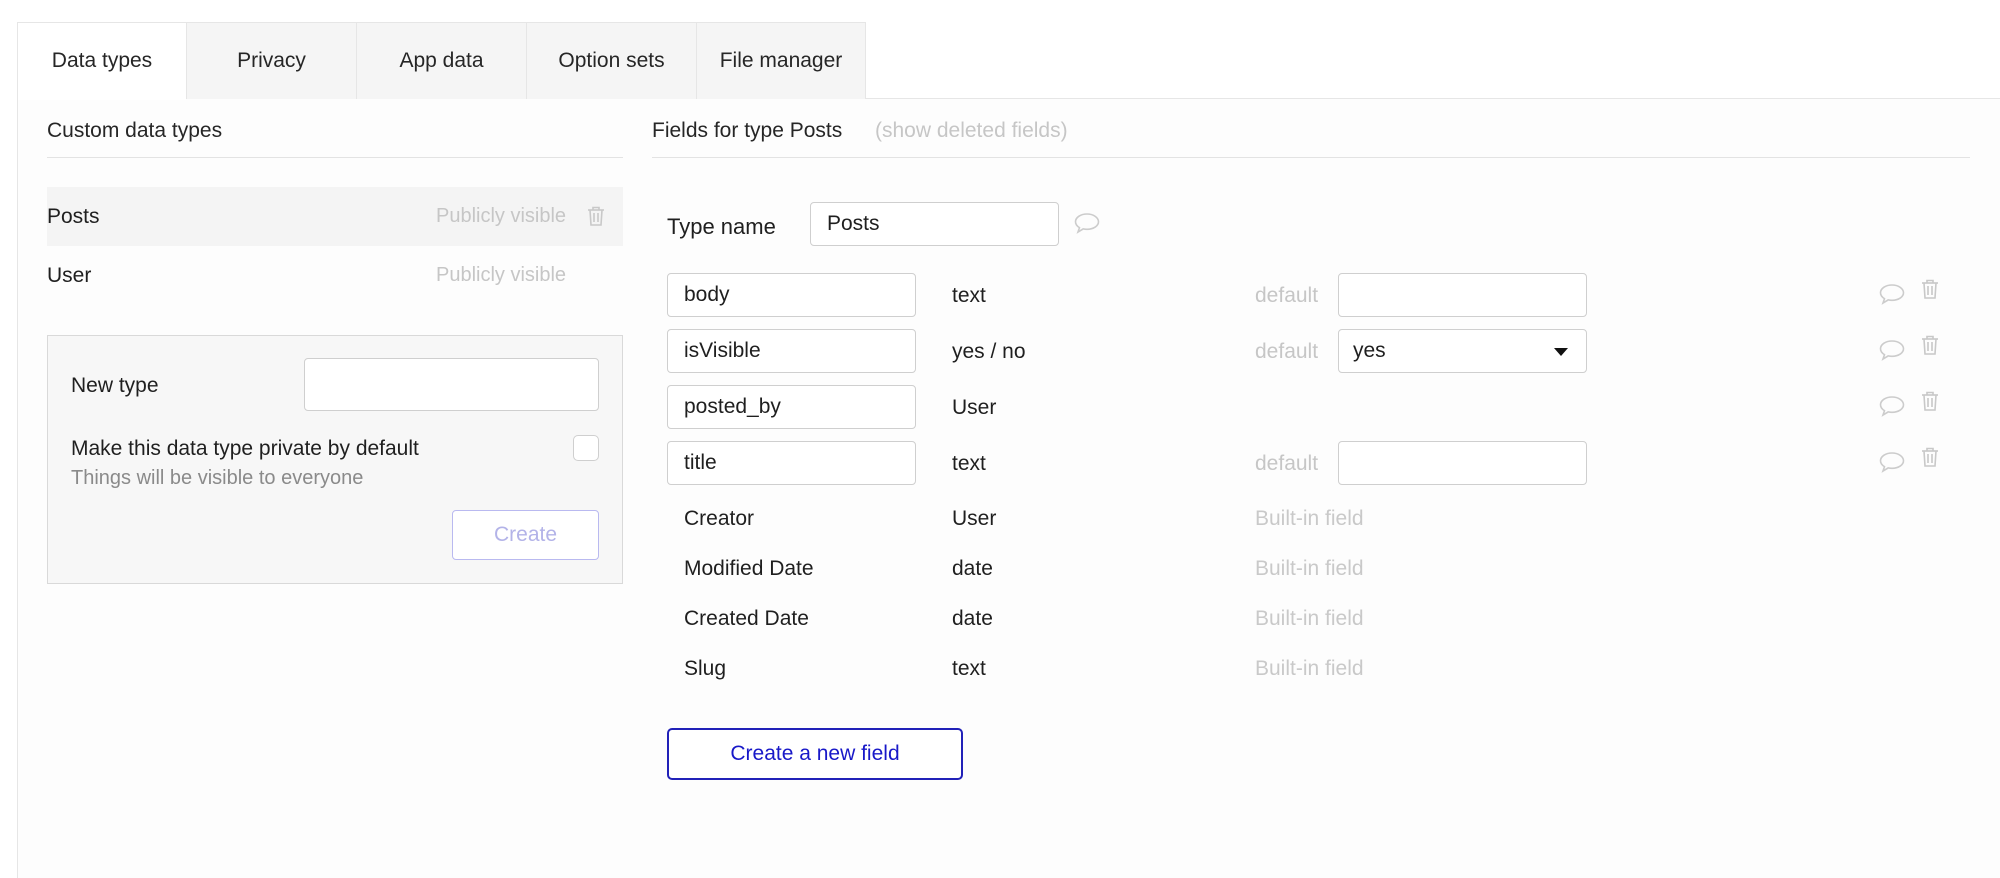 The width and height of the screenshot is (2000, 878). Describe the element at coordinates (791, 351) in the screenshot. I see `field-name-input: isVisible` at that location.